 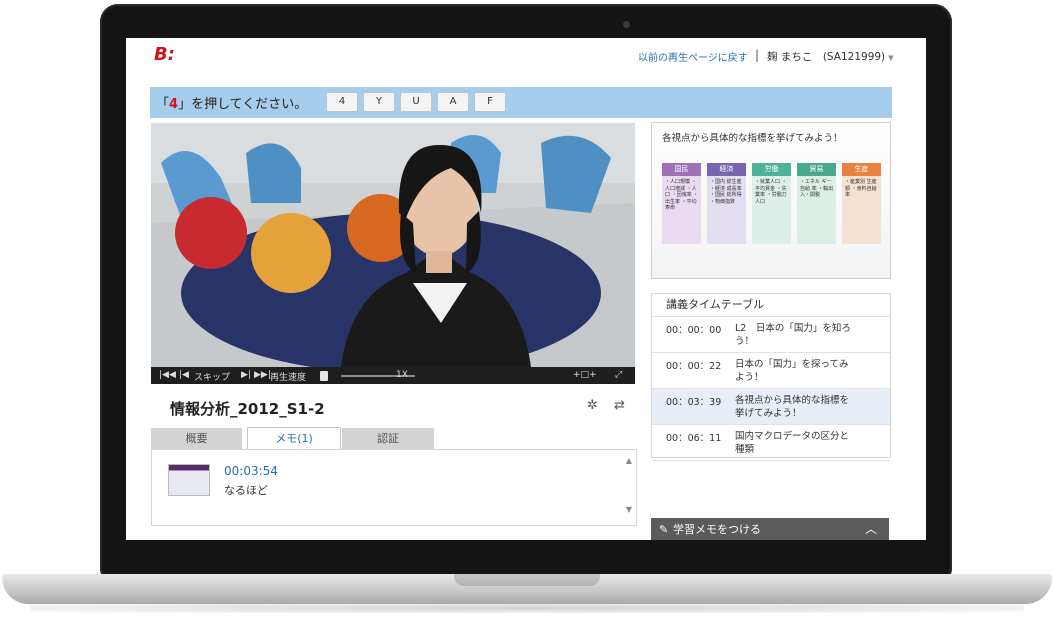 I want to click on tab-certification: 認証, so click(x=388, y=438).